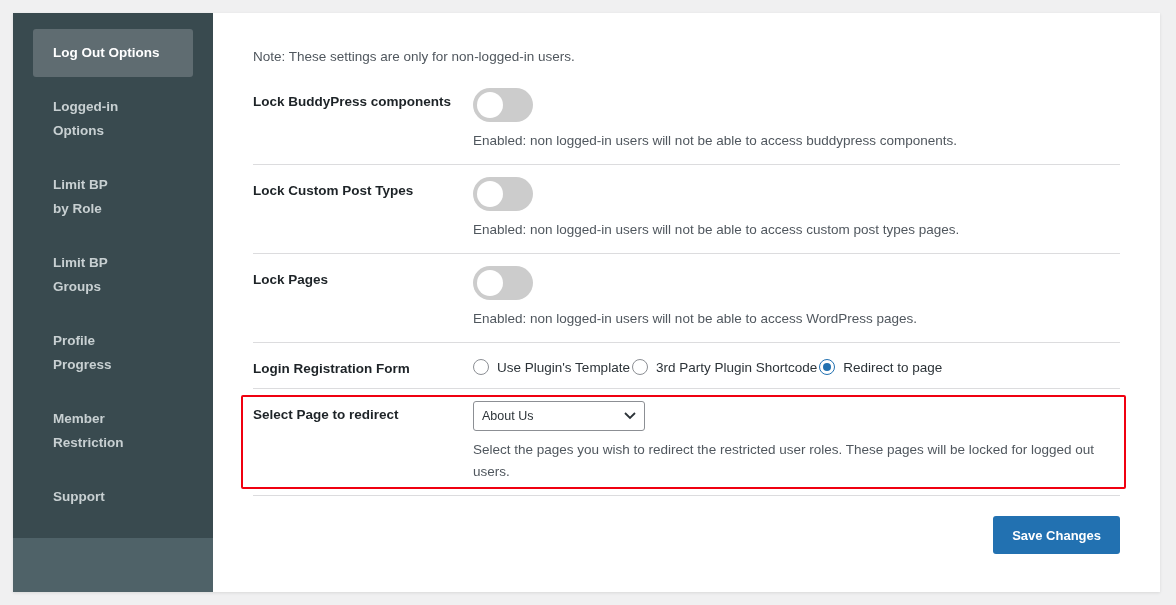  Describe the element at coordinates (88, 497) in the screenshot. I see `sidebar-item: Support` at that location.